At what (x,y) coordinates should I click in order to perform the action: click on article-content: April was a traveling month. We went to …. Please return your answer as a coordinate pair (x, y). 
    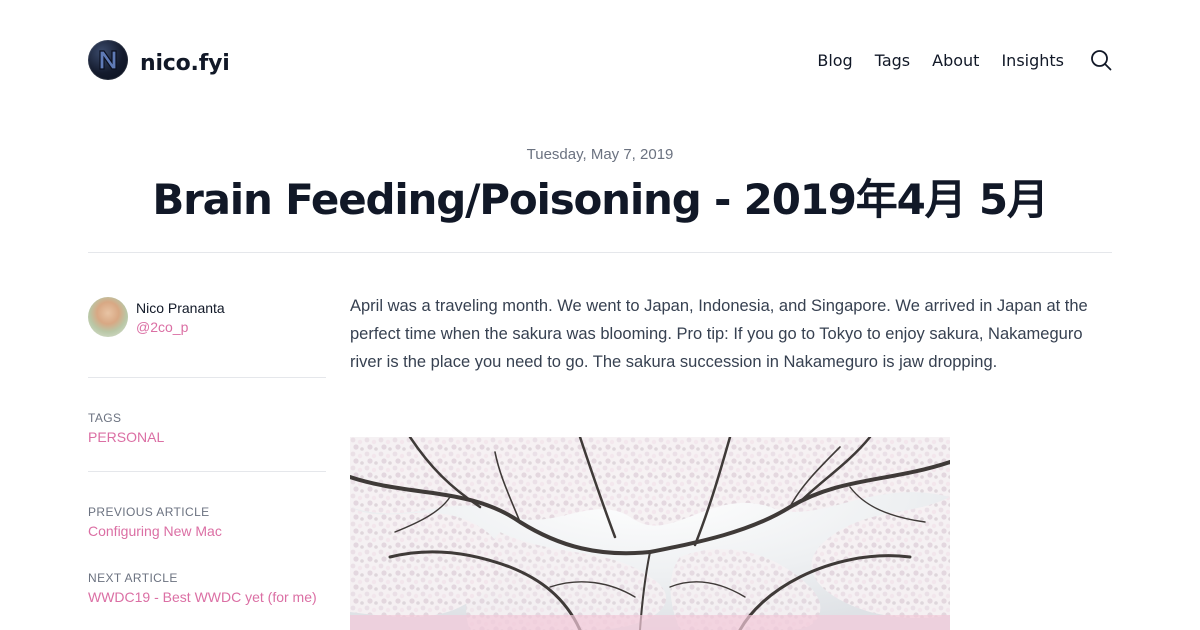
    Looking at the image, I should click on (726, 334).